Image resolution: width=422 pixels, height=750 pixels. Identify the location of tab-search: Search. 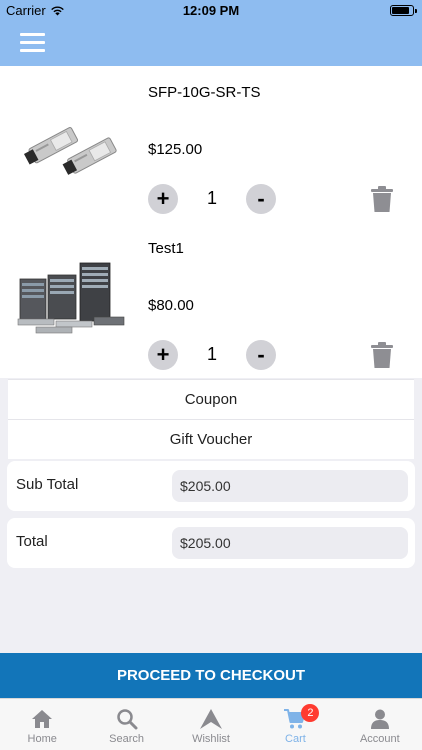
(126, 724).